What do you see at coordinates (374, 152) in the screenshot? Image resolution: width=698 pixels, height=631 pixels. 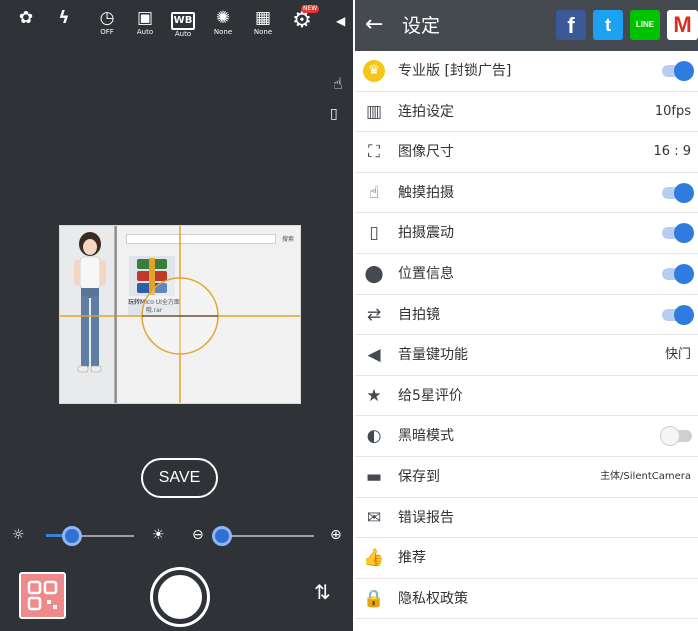 I see `image-size-icon: ⛶` at bounding box center [374, 152].